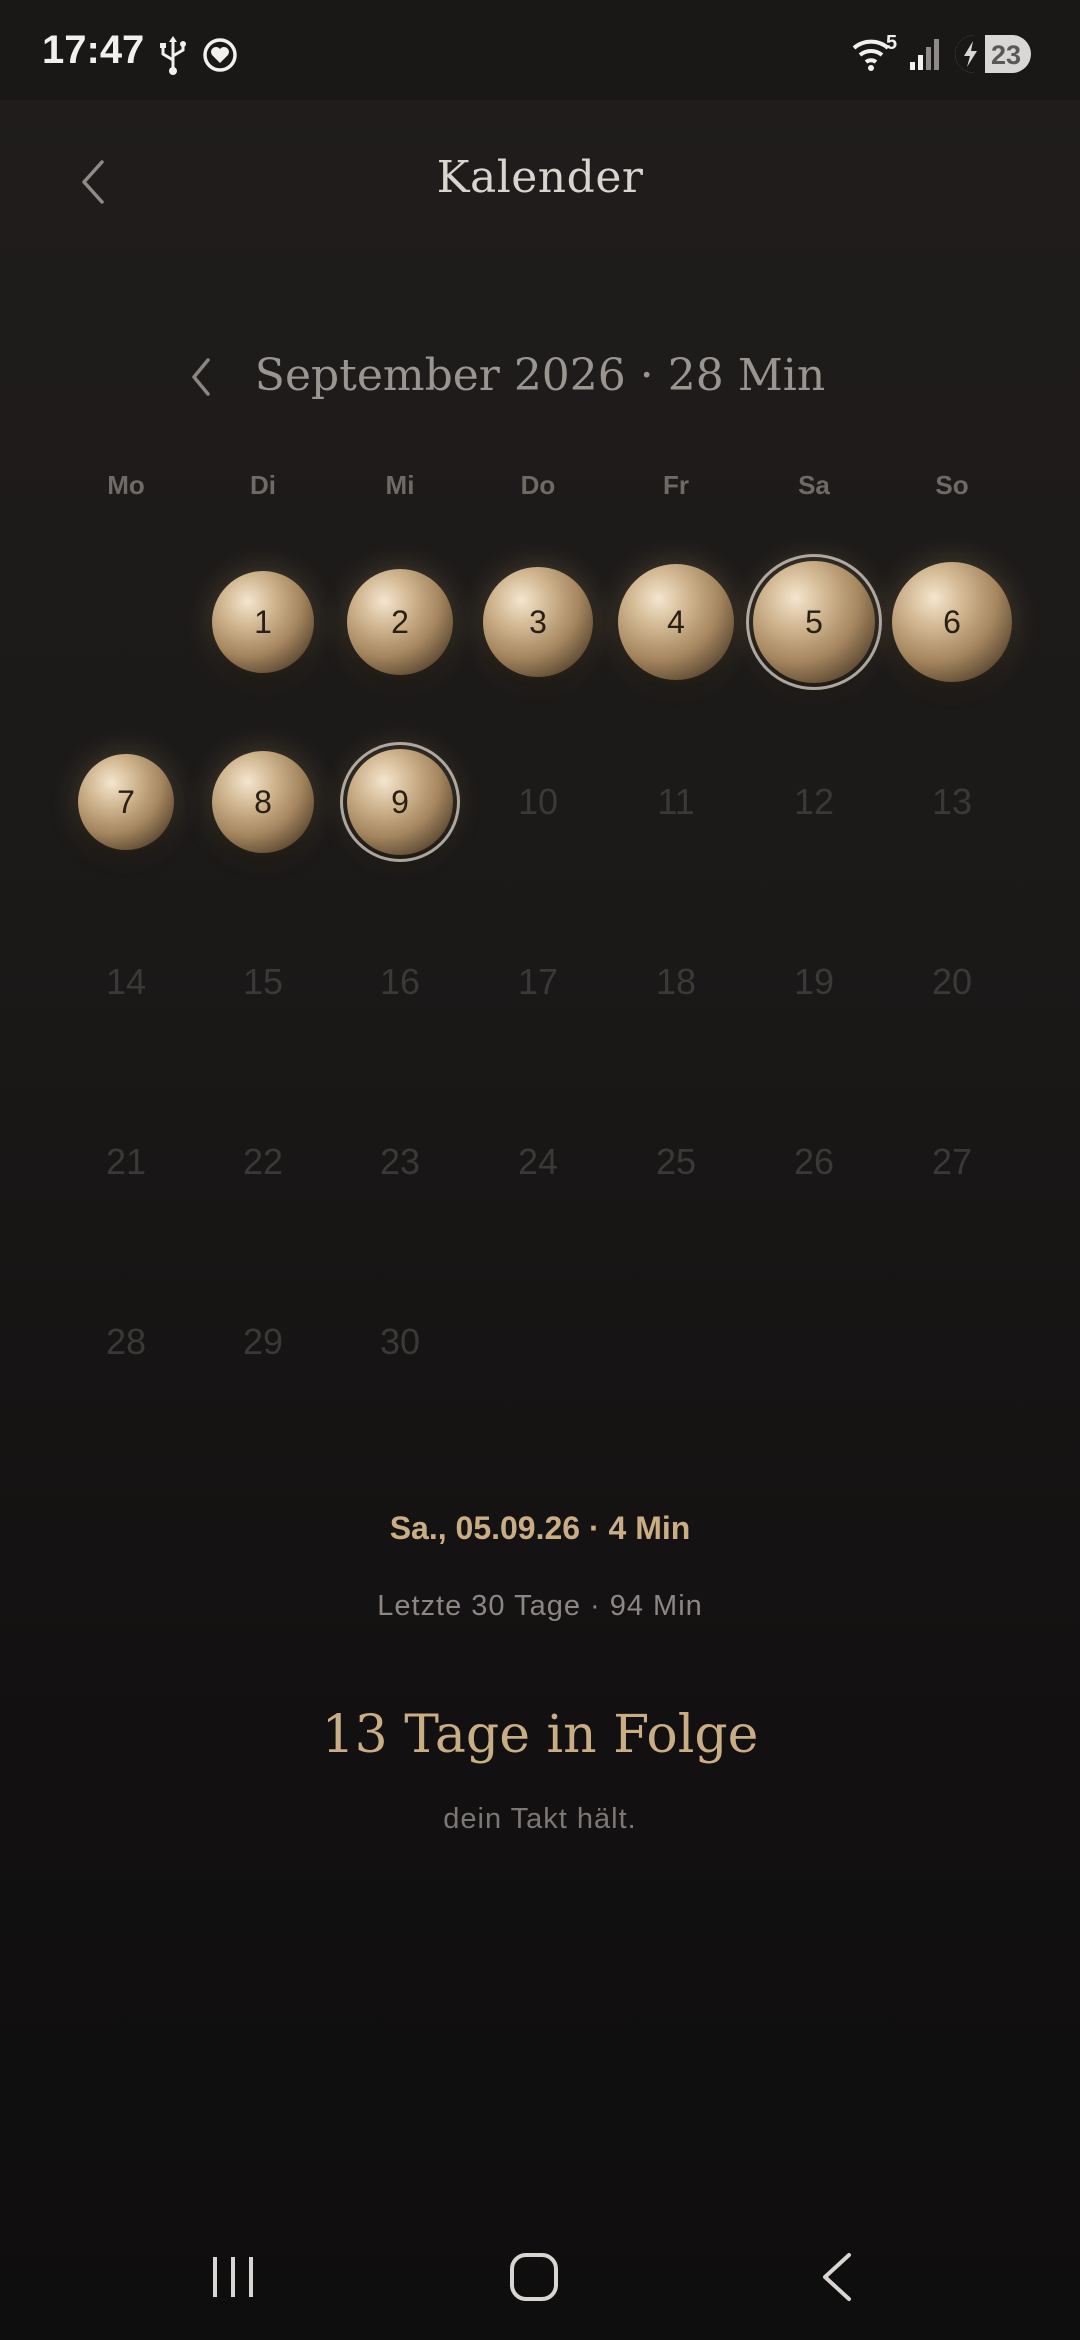  What do you see at coordinates (220, 55) in the screenshot?
I see `heart-shield-icon` at bounding box center [220, 55].